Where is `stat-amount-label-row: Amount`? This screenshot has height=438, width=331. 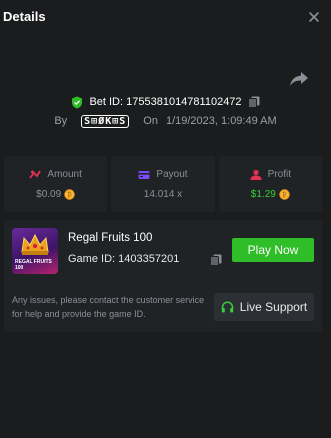 stat-amount-label-row: Amount is located at coordinates (55, 175).